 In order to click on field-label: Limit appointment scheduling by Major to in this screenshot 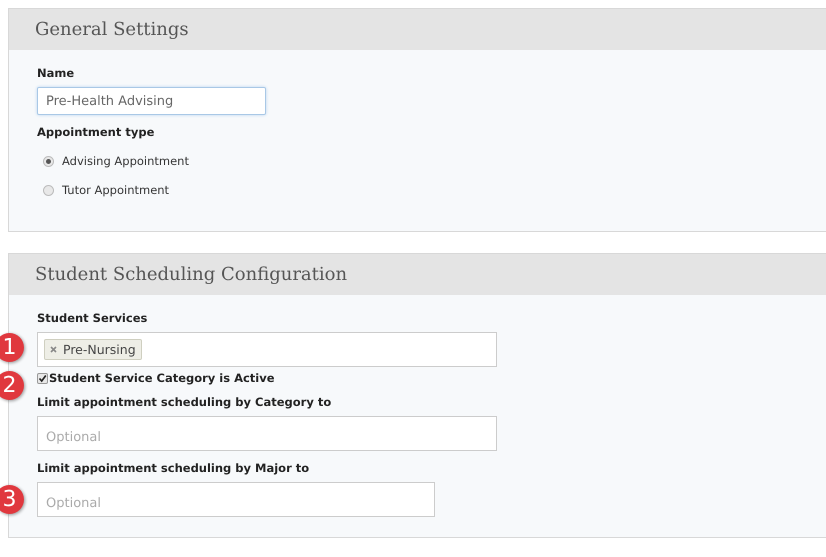, I will do `click(173, 468)`.